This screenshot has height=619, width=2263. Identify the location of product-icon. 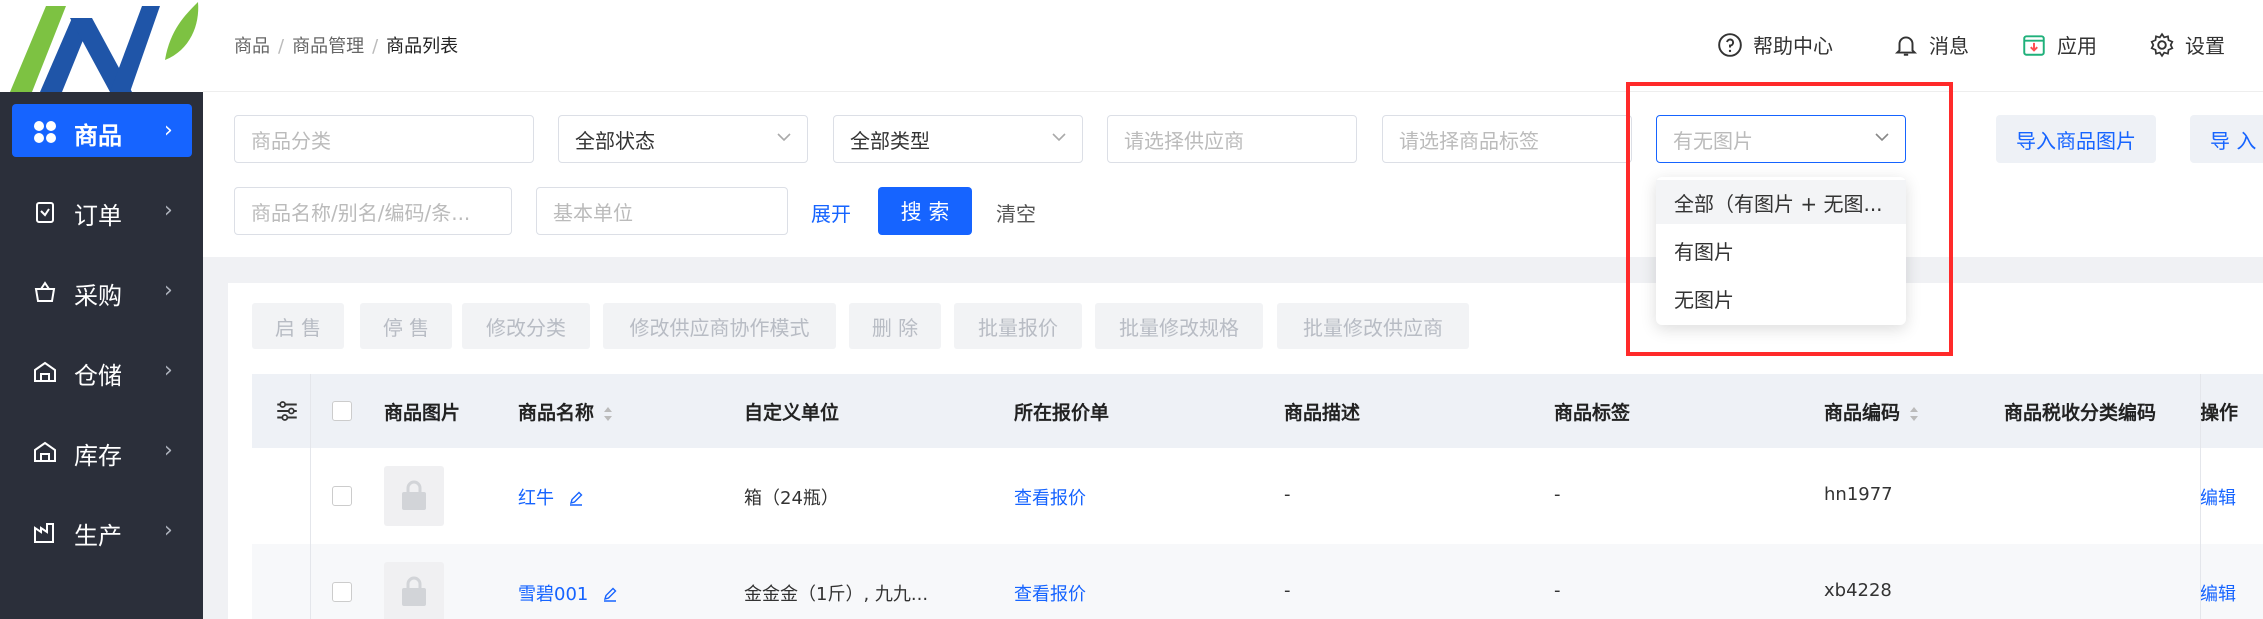
(45, 132).